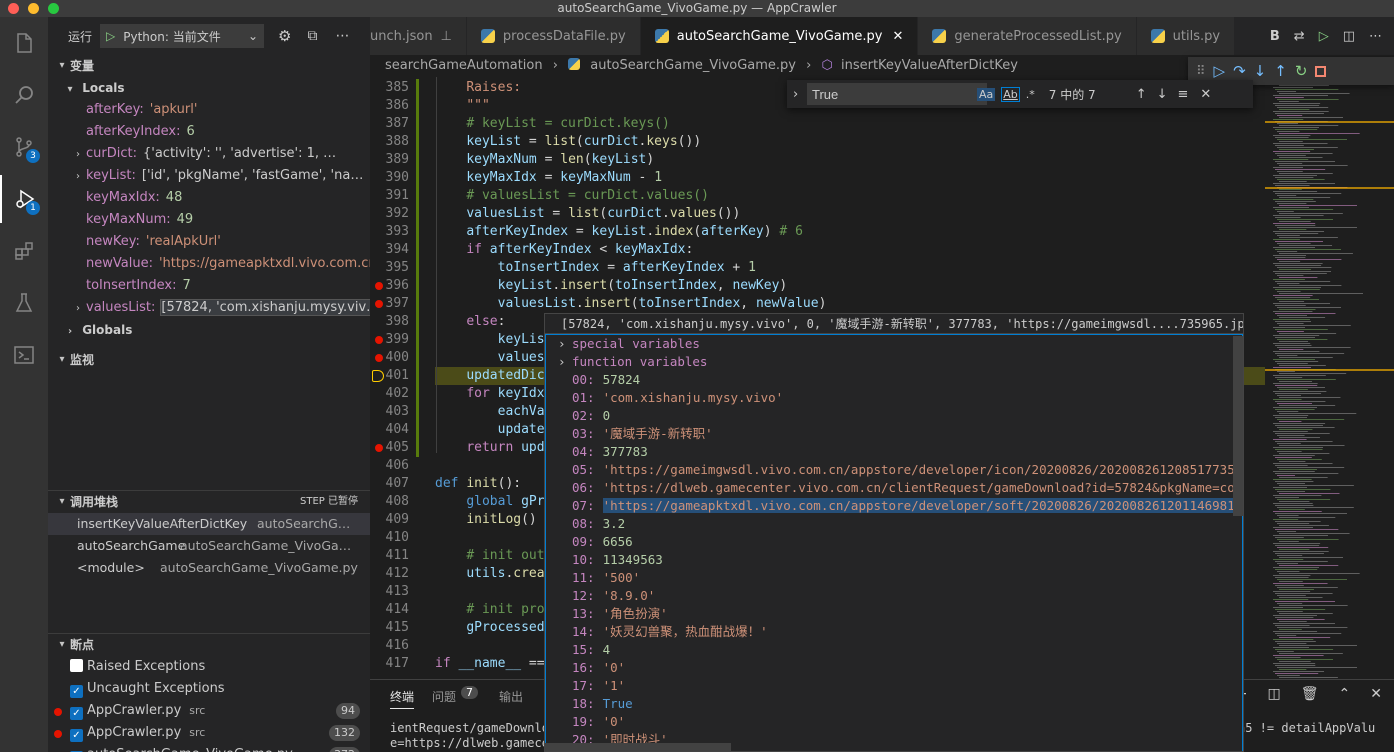  Describe the element at coordinates (24, 95) in the screenshot. I see `search-icon` at that location.